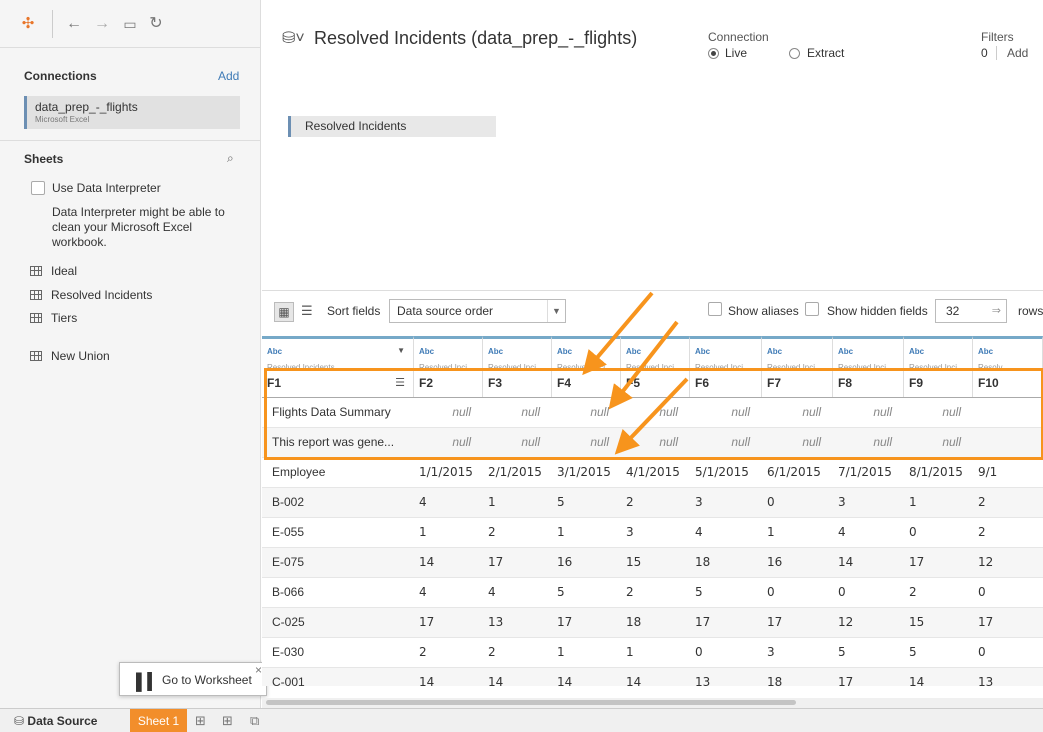 This screenshot has height=732, width=1043. I want to click on horizontal-scrollbar, so click(652, 703).